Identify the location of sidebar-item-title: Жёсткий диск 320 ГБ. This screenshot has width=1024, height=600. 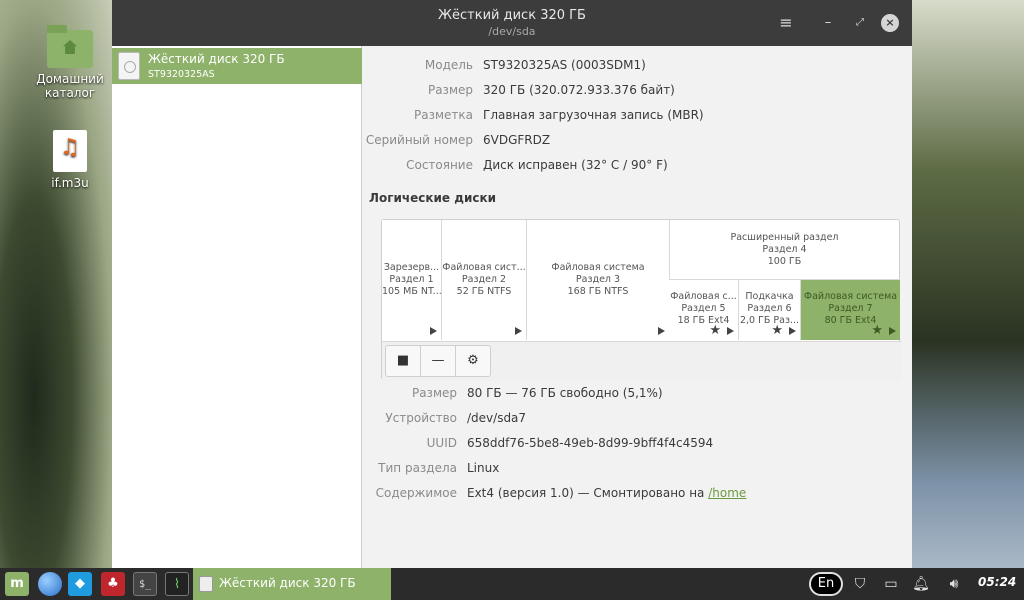
(216, 59).